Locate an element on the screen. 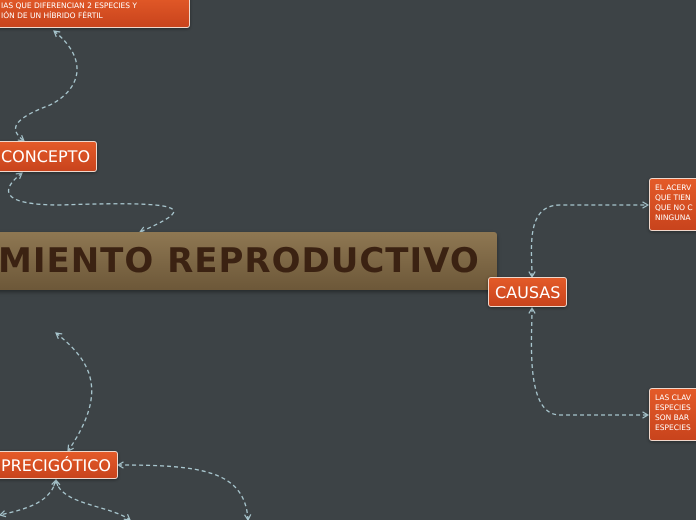  topic-node: CONCEPTO is located at coordinates (49, 156).